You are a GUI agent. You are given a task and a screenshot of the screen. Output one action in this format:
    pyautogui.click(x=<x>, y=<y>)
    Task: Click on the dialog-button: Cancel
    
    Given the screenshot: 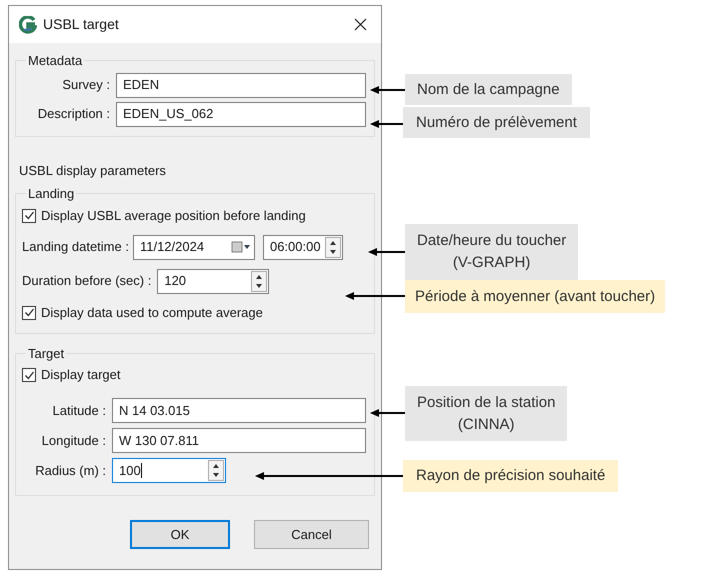 What is the action you would take?
    pyautogui.click(x=311, y=534)
    